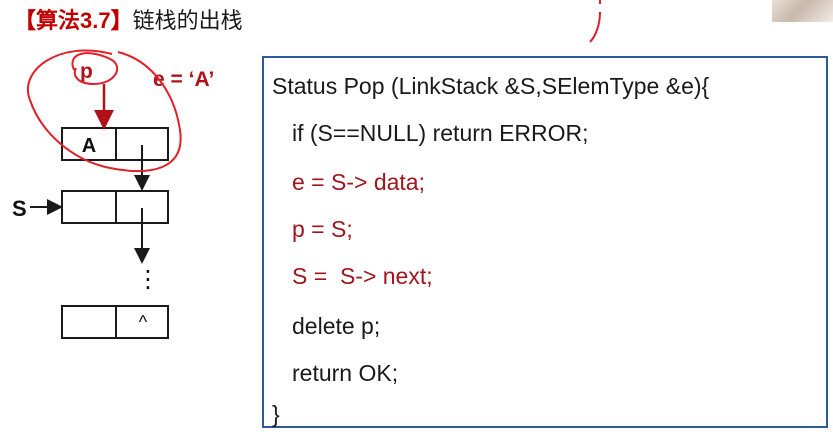 This screenshot has width=833, height=436. I want to click on code-line-assign-p: p = S;, so click(322, 229).